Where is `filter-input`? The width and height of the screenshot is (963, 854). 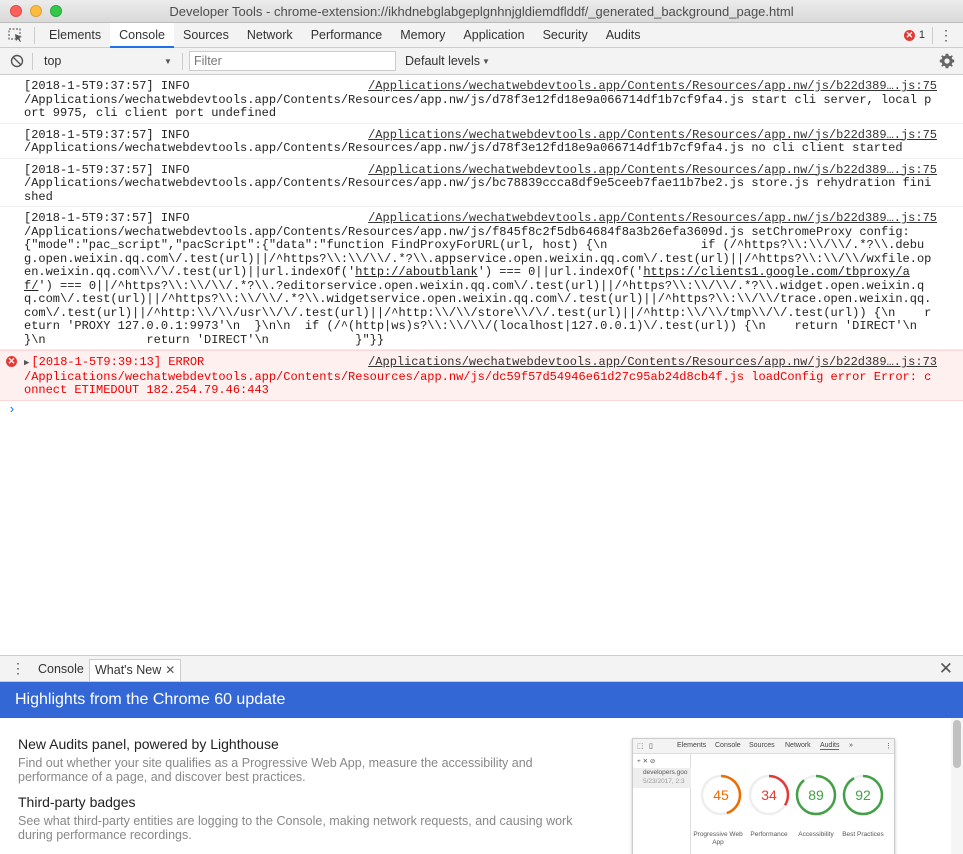 filter-input is located at coordinates (292, 61).